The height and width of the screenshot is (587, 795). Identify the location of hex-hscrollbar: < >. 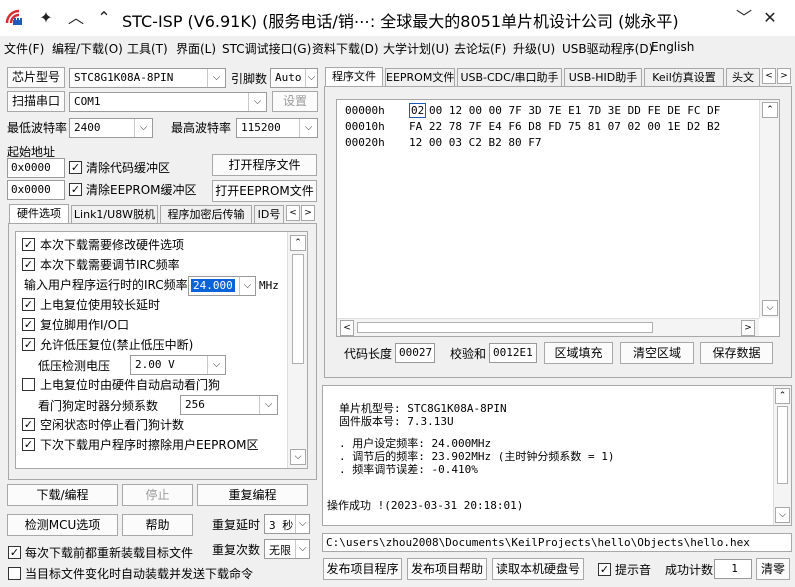
(548, 327).